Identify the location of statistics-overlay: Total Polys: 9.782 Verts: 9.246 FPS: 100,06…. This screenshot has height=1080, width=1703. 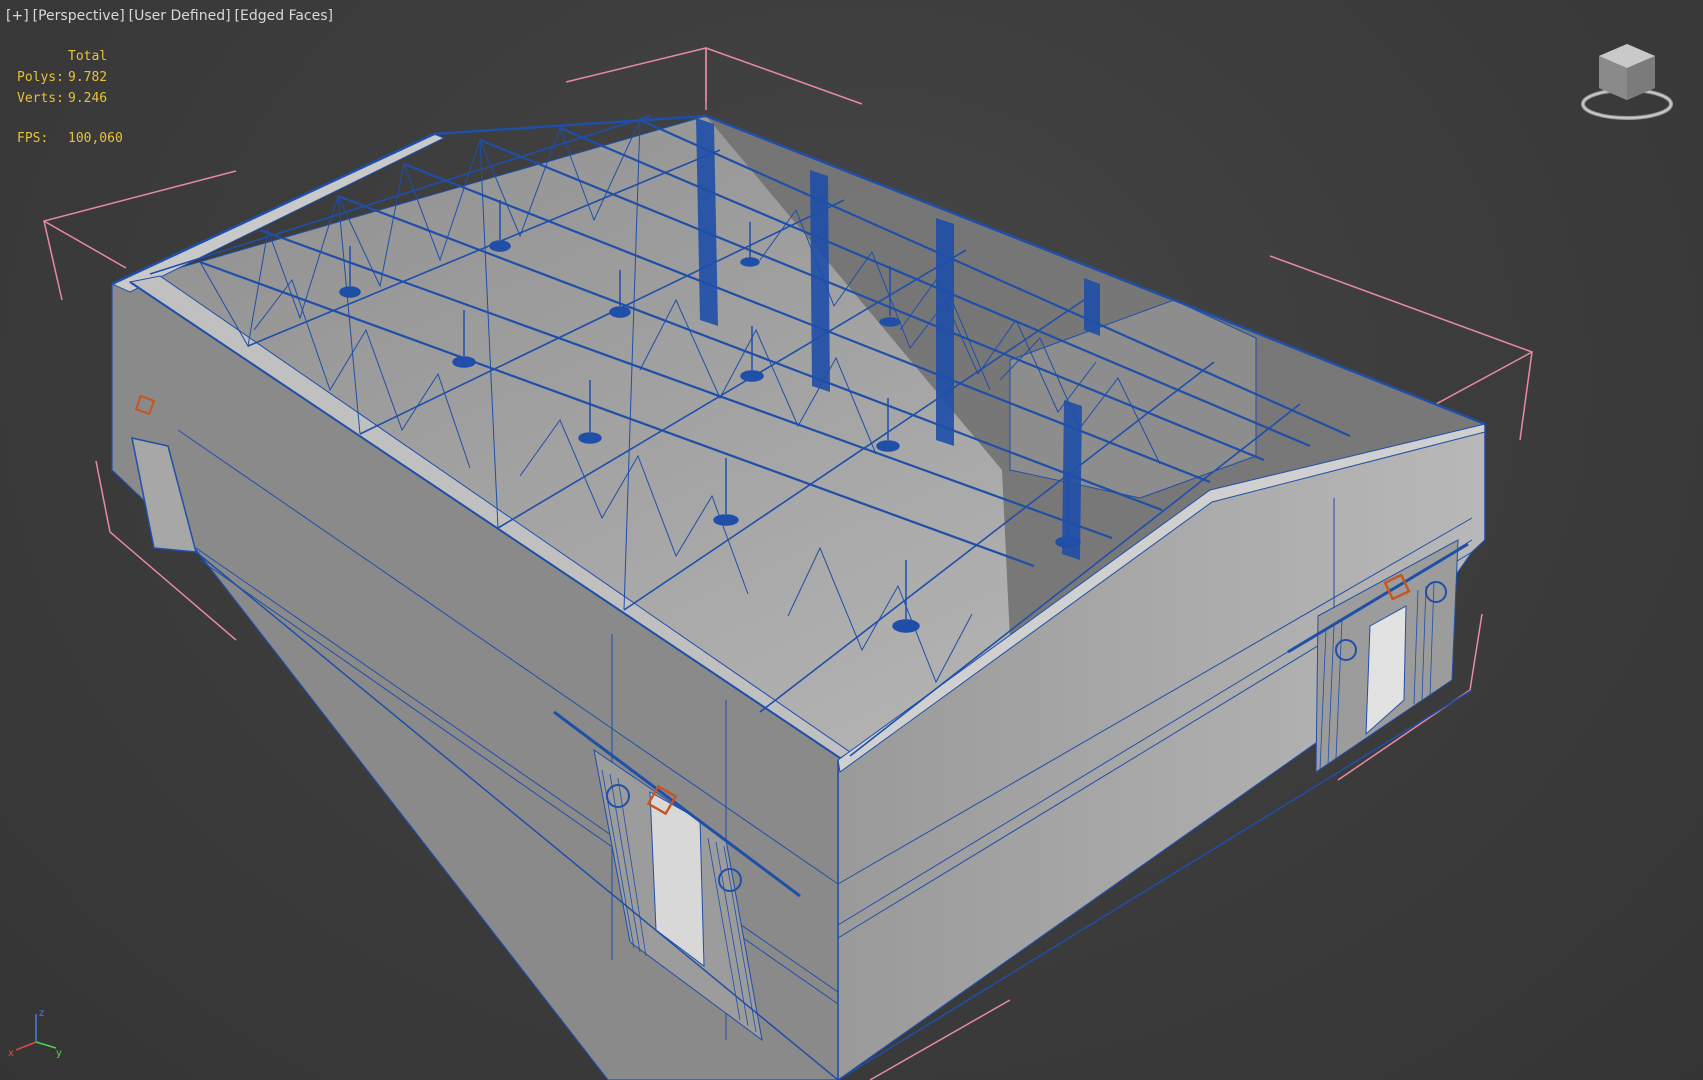
(70, 97).